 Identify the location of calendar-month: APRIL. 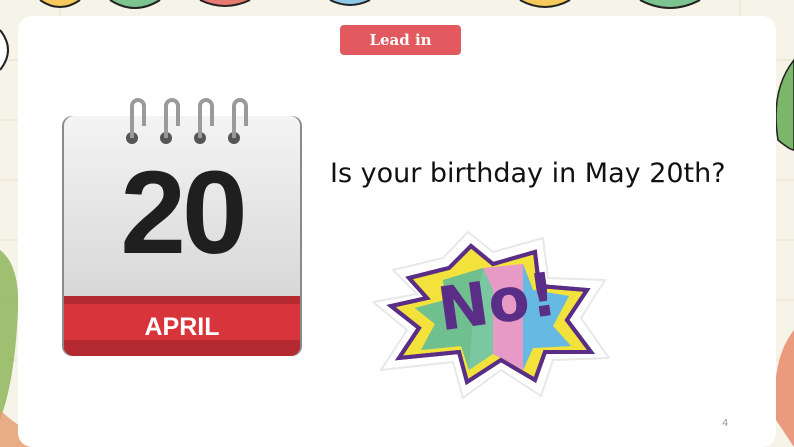
(182, 327).